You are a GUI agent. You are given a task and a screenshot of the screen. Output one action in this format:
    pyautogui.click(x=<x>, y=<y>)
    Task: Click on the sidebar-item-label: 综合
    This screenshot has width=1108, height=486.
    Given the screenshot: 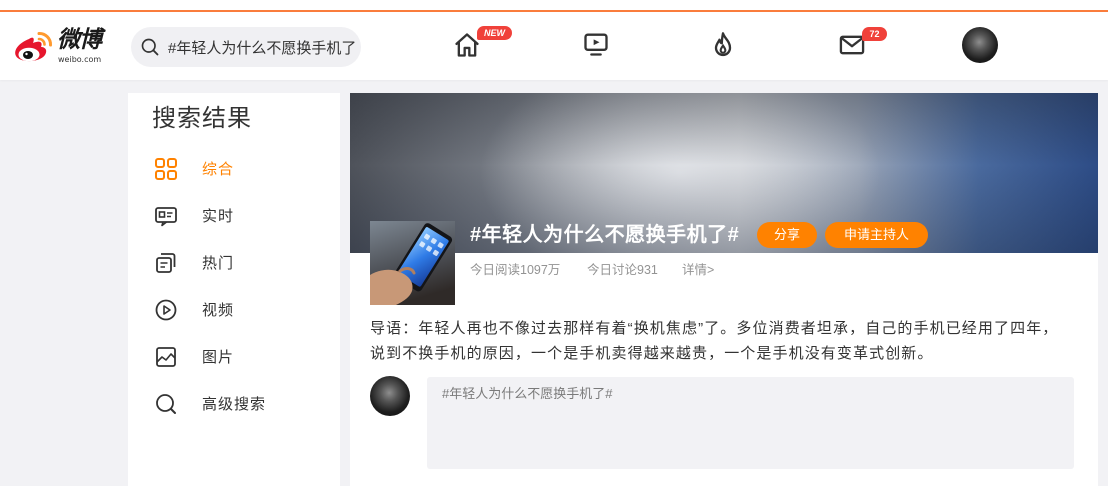 What is the action you would take?
    pyautogui.click(x=218, y=169)
    